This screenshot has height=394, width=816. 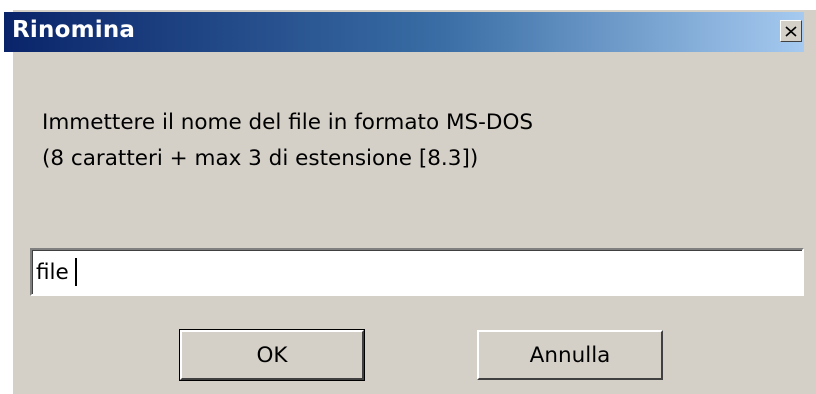 I want to click on text-caret, so click(x=76, y=272).